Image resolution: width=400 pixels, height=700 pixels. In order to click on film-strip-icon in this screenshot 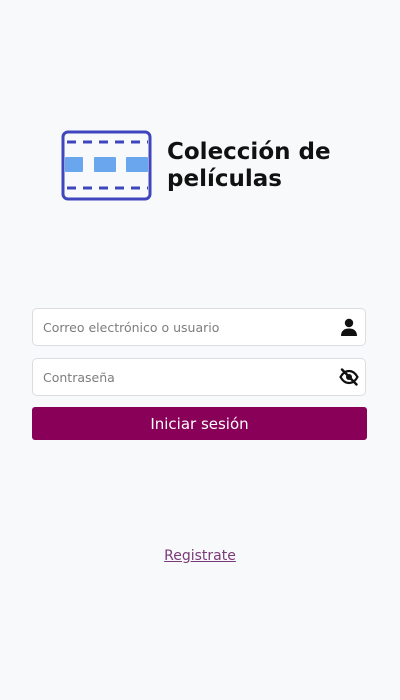, I will do `click(106, 165)`.